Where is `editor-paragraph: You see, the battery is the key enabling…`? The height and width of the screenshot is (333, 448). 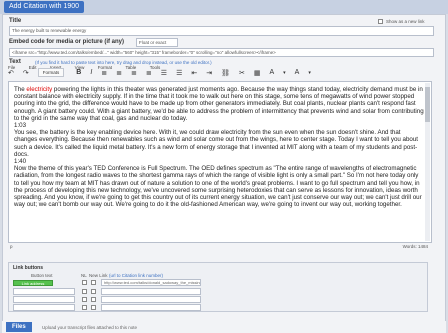
editor-paragraph: You see, the battery is the key enabling… is located at coordinates (216, 143).